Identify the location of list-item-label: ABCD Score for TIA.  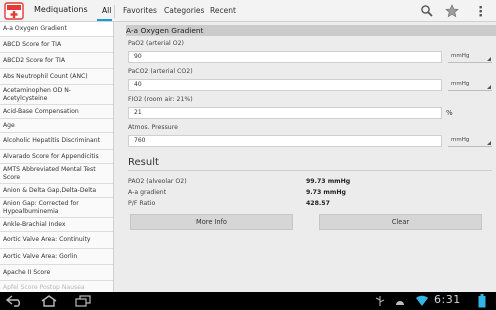
(32, 44).